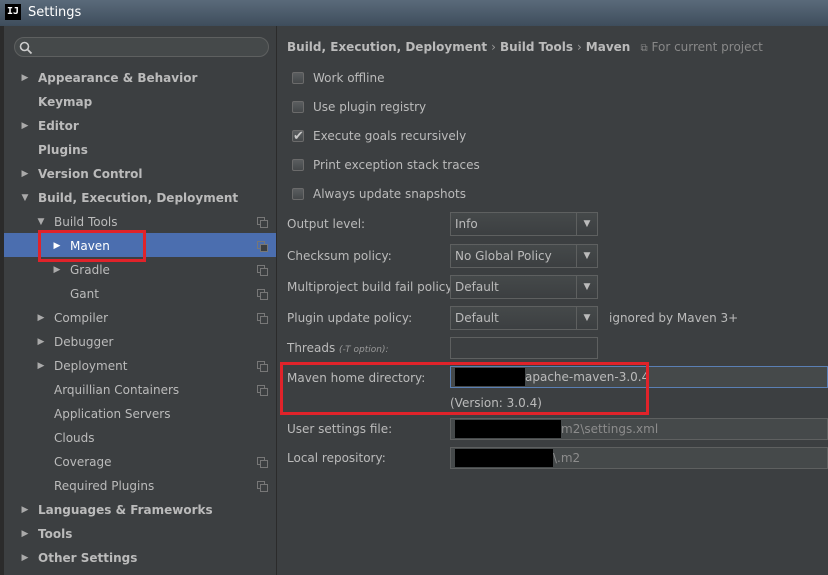 Image resolution: width=828 pixels, height=575 pixels. What do you see at coordinates (74, 438) in the screenshot?
I see `tree-item-label: Clouds` at bounding box center [74, 438].